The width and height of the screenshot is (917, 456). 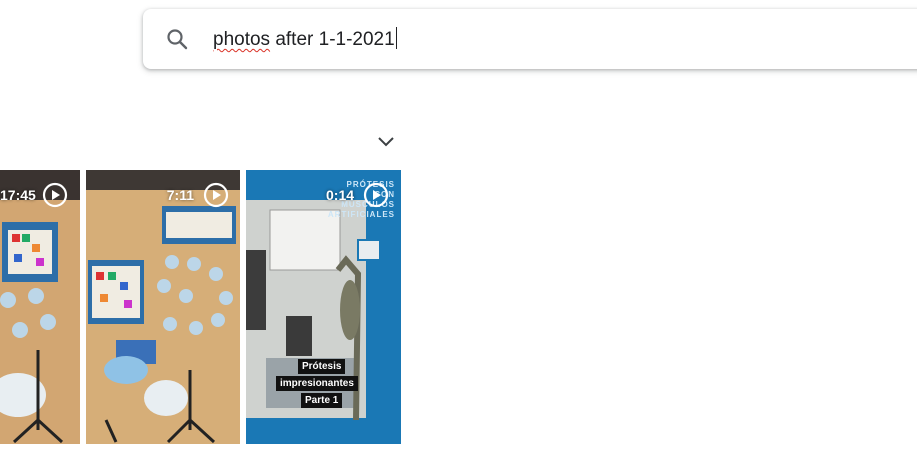 What do you see at coordinates (340, 195) in the screenshot?
I see `video-duration: 0:14` at bounding box center [340, 195].